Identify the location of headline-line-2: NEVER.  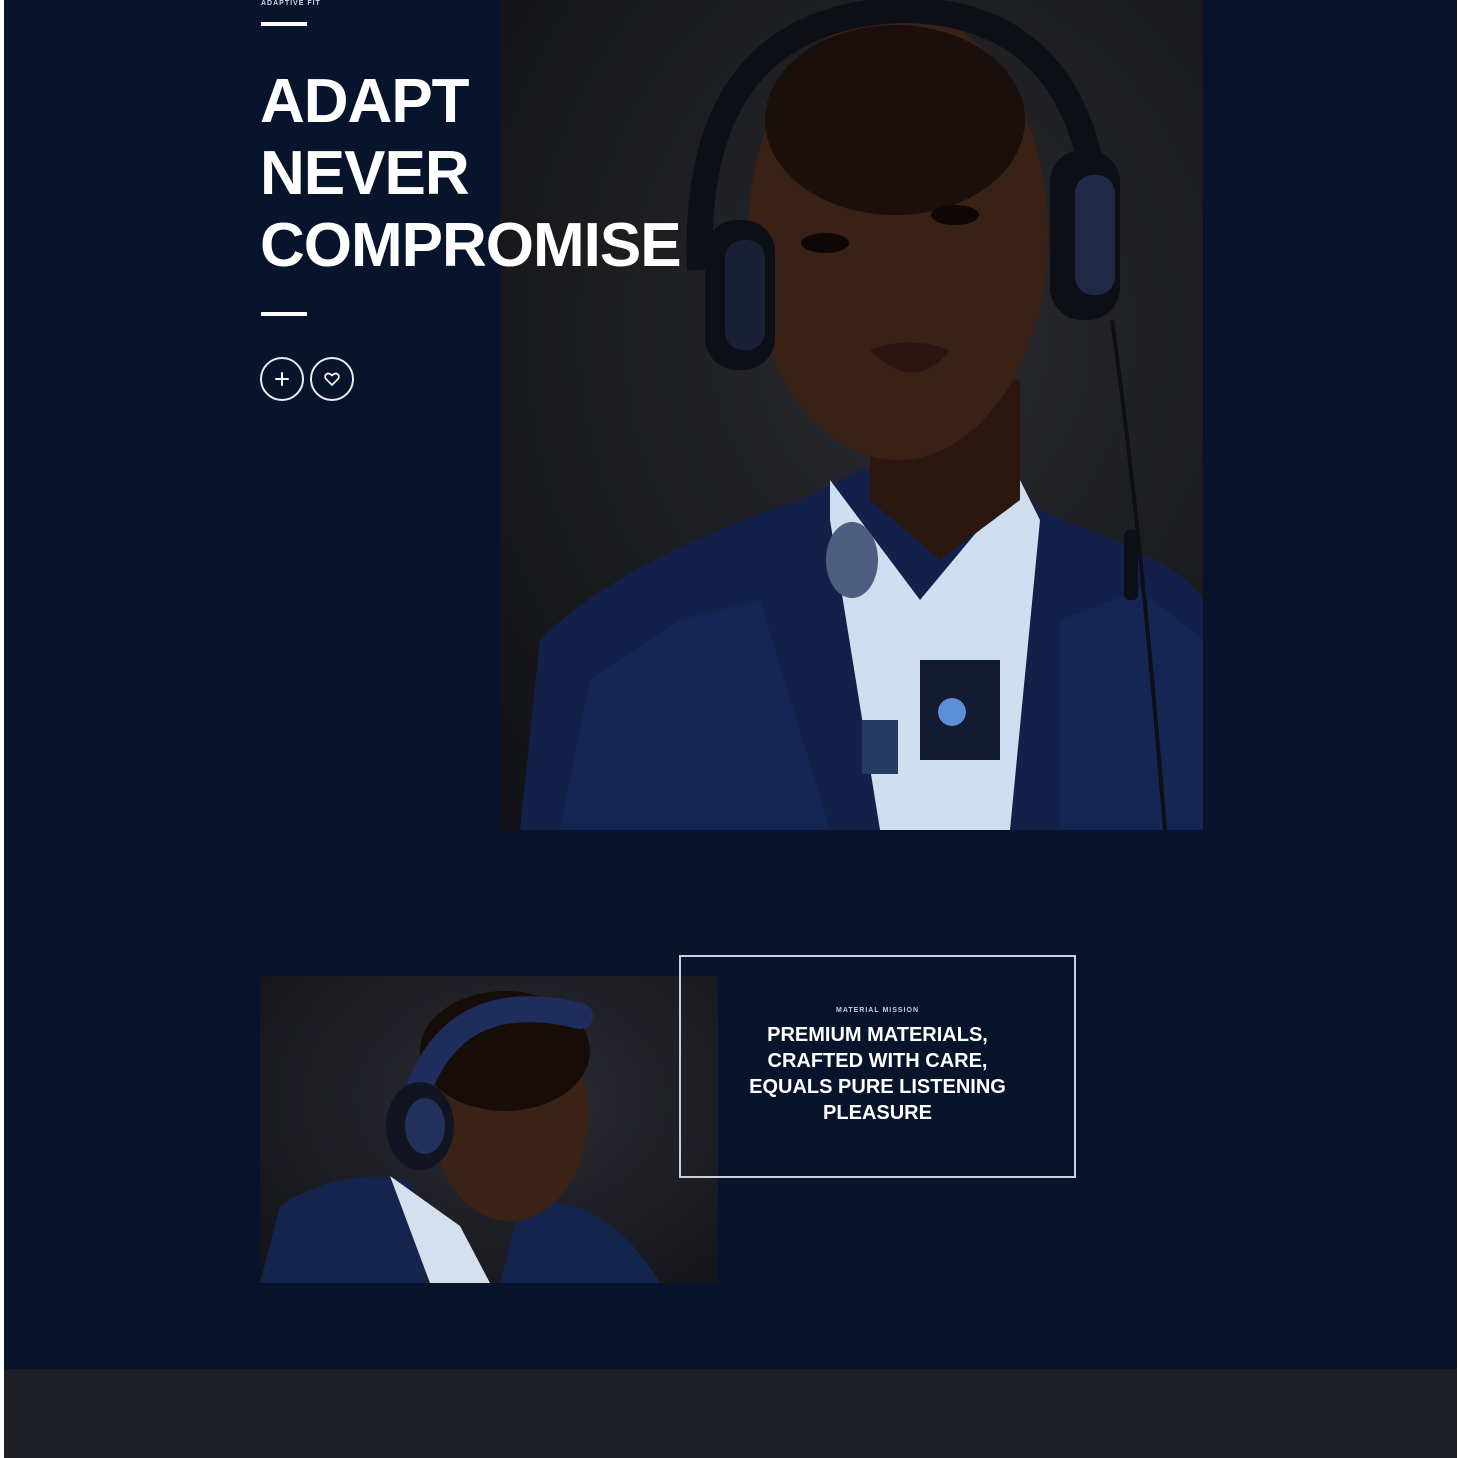
(365, 173).